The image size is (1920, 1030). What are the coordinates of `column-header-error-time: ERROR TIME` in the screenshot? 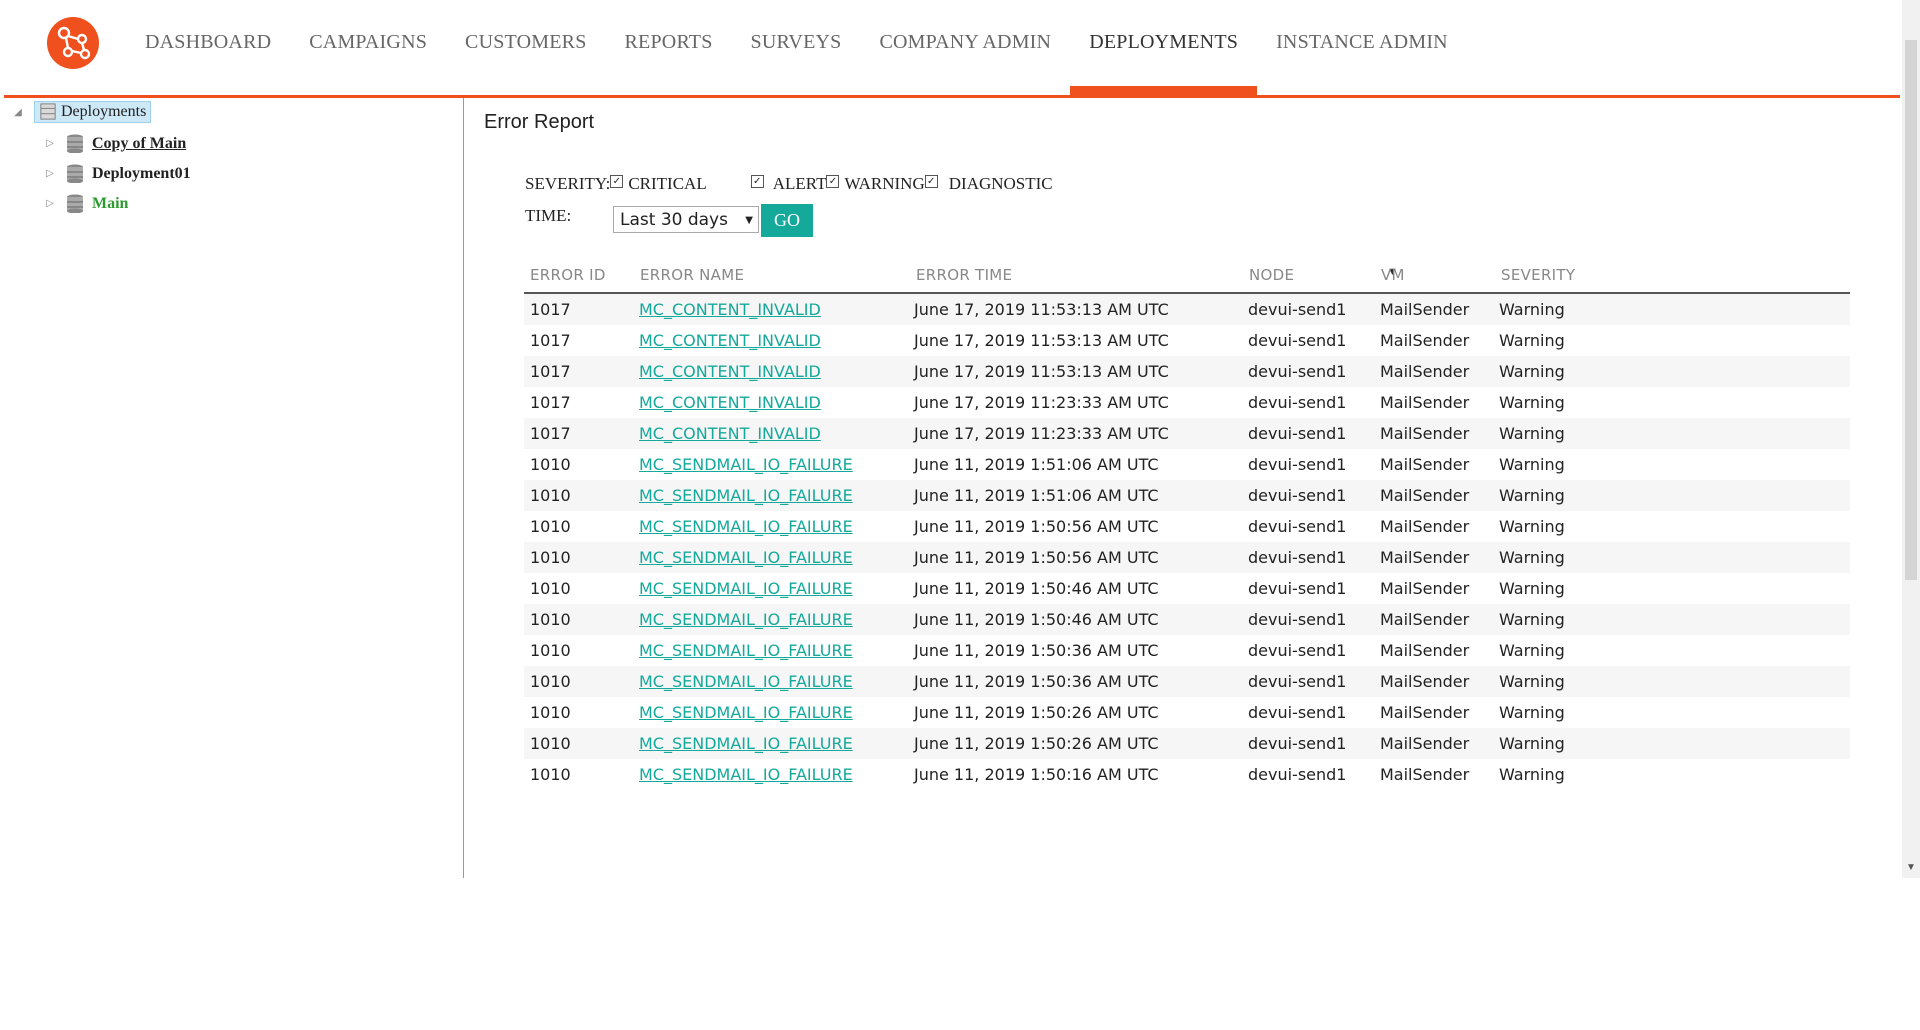 It's located at (964, 275).